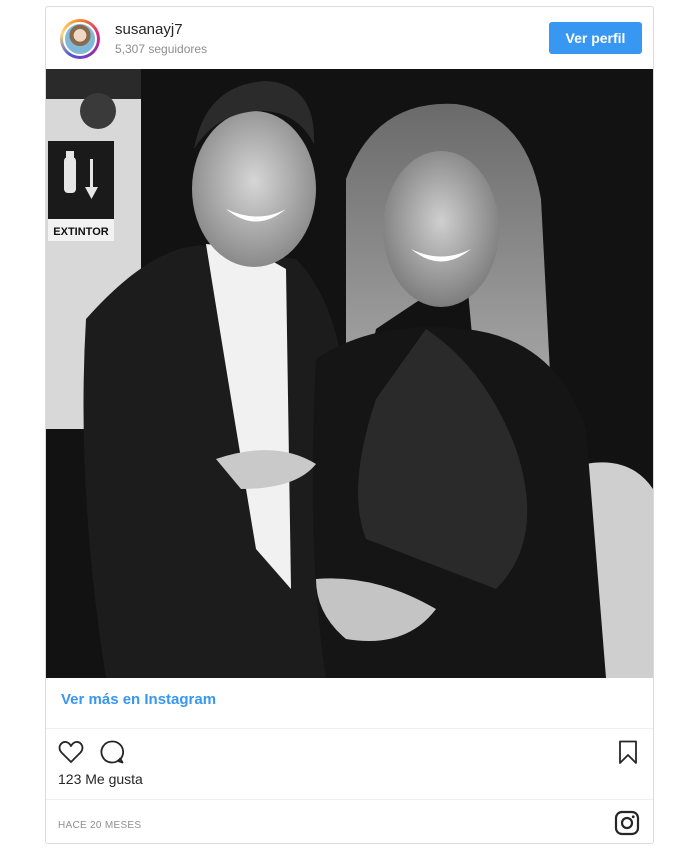  Describe the element at coordinates (627, 823) in the screenshot. I see `instagram-icon` at that location.